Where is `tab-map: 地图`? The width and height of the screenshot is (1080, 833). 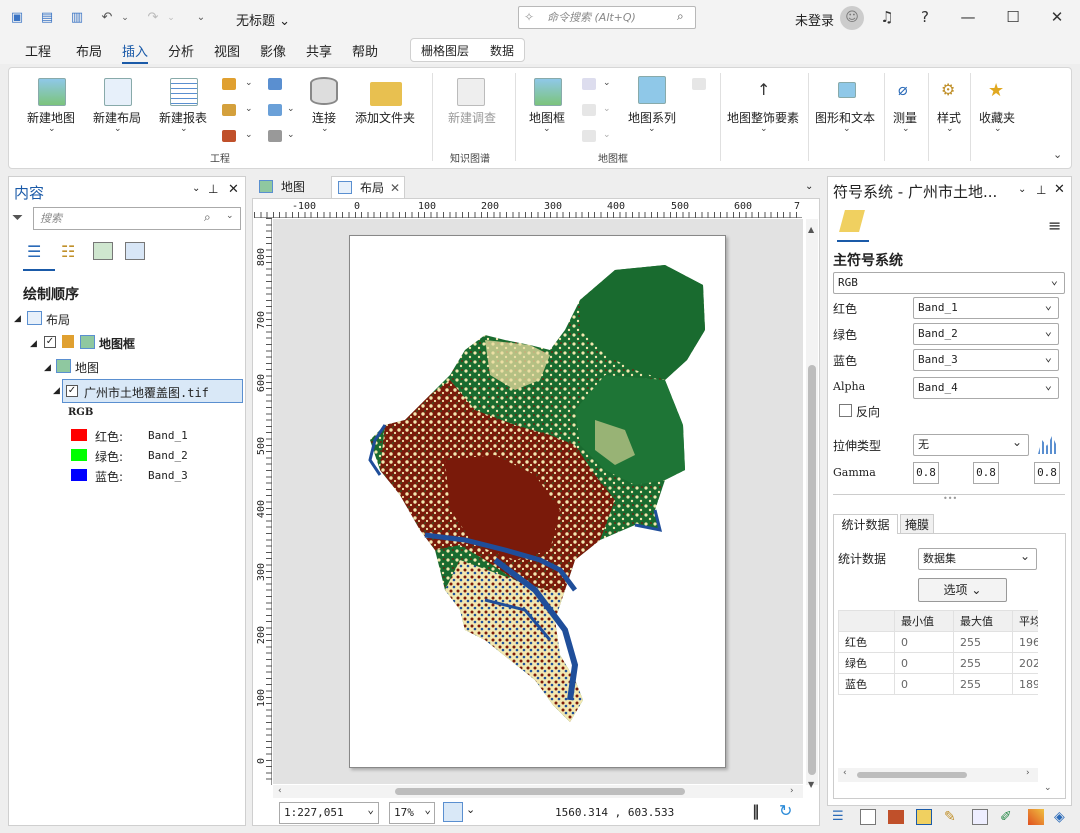
tab-map: 地图 is located at coordinates (290, 187).